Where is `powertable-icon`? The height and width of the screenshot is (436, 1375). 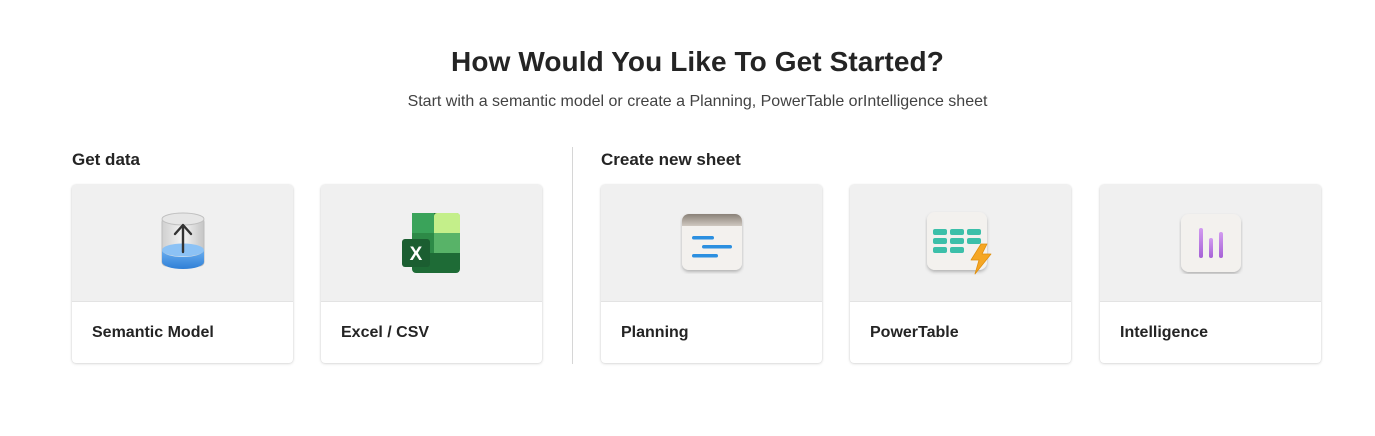 powertable-icon is located at coordinates (961, 243).